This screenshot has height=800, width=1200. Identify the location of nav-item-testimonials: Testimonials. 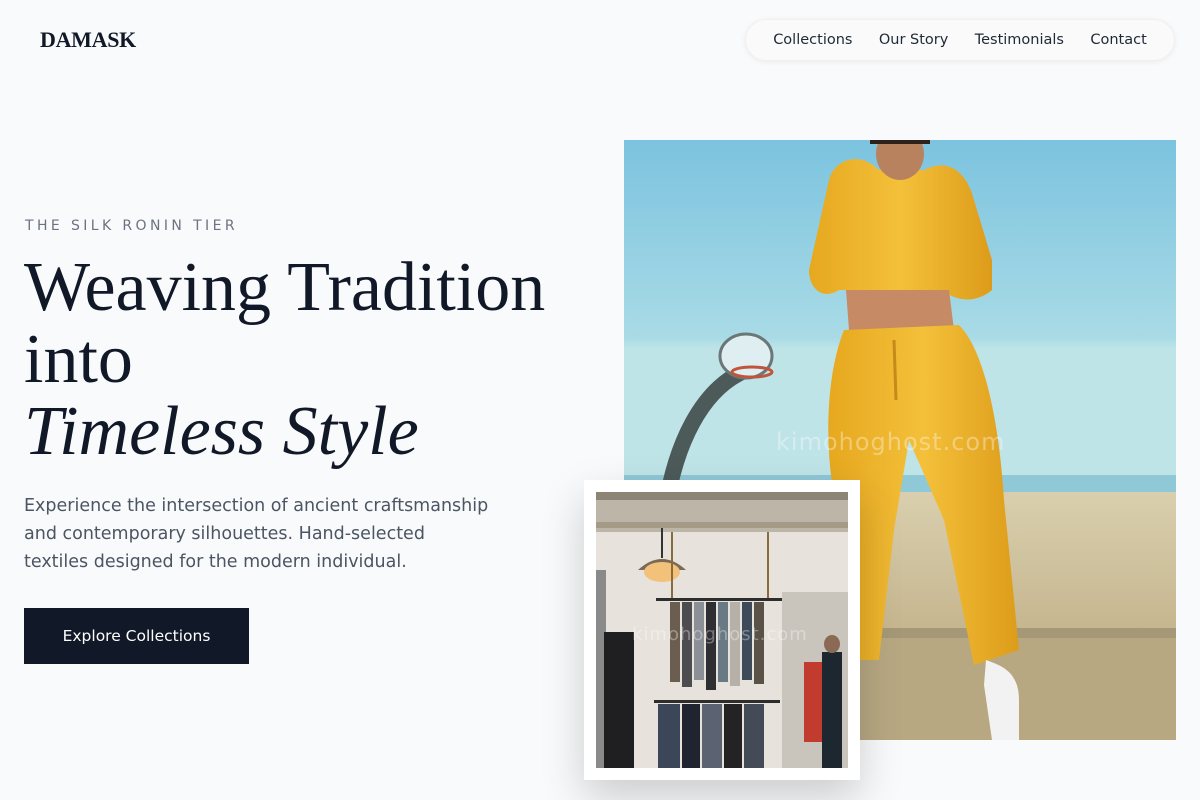
(1019, 40).